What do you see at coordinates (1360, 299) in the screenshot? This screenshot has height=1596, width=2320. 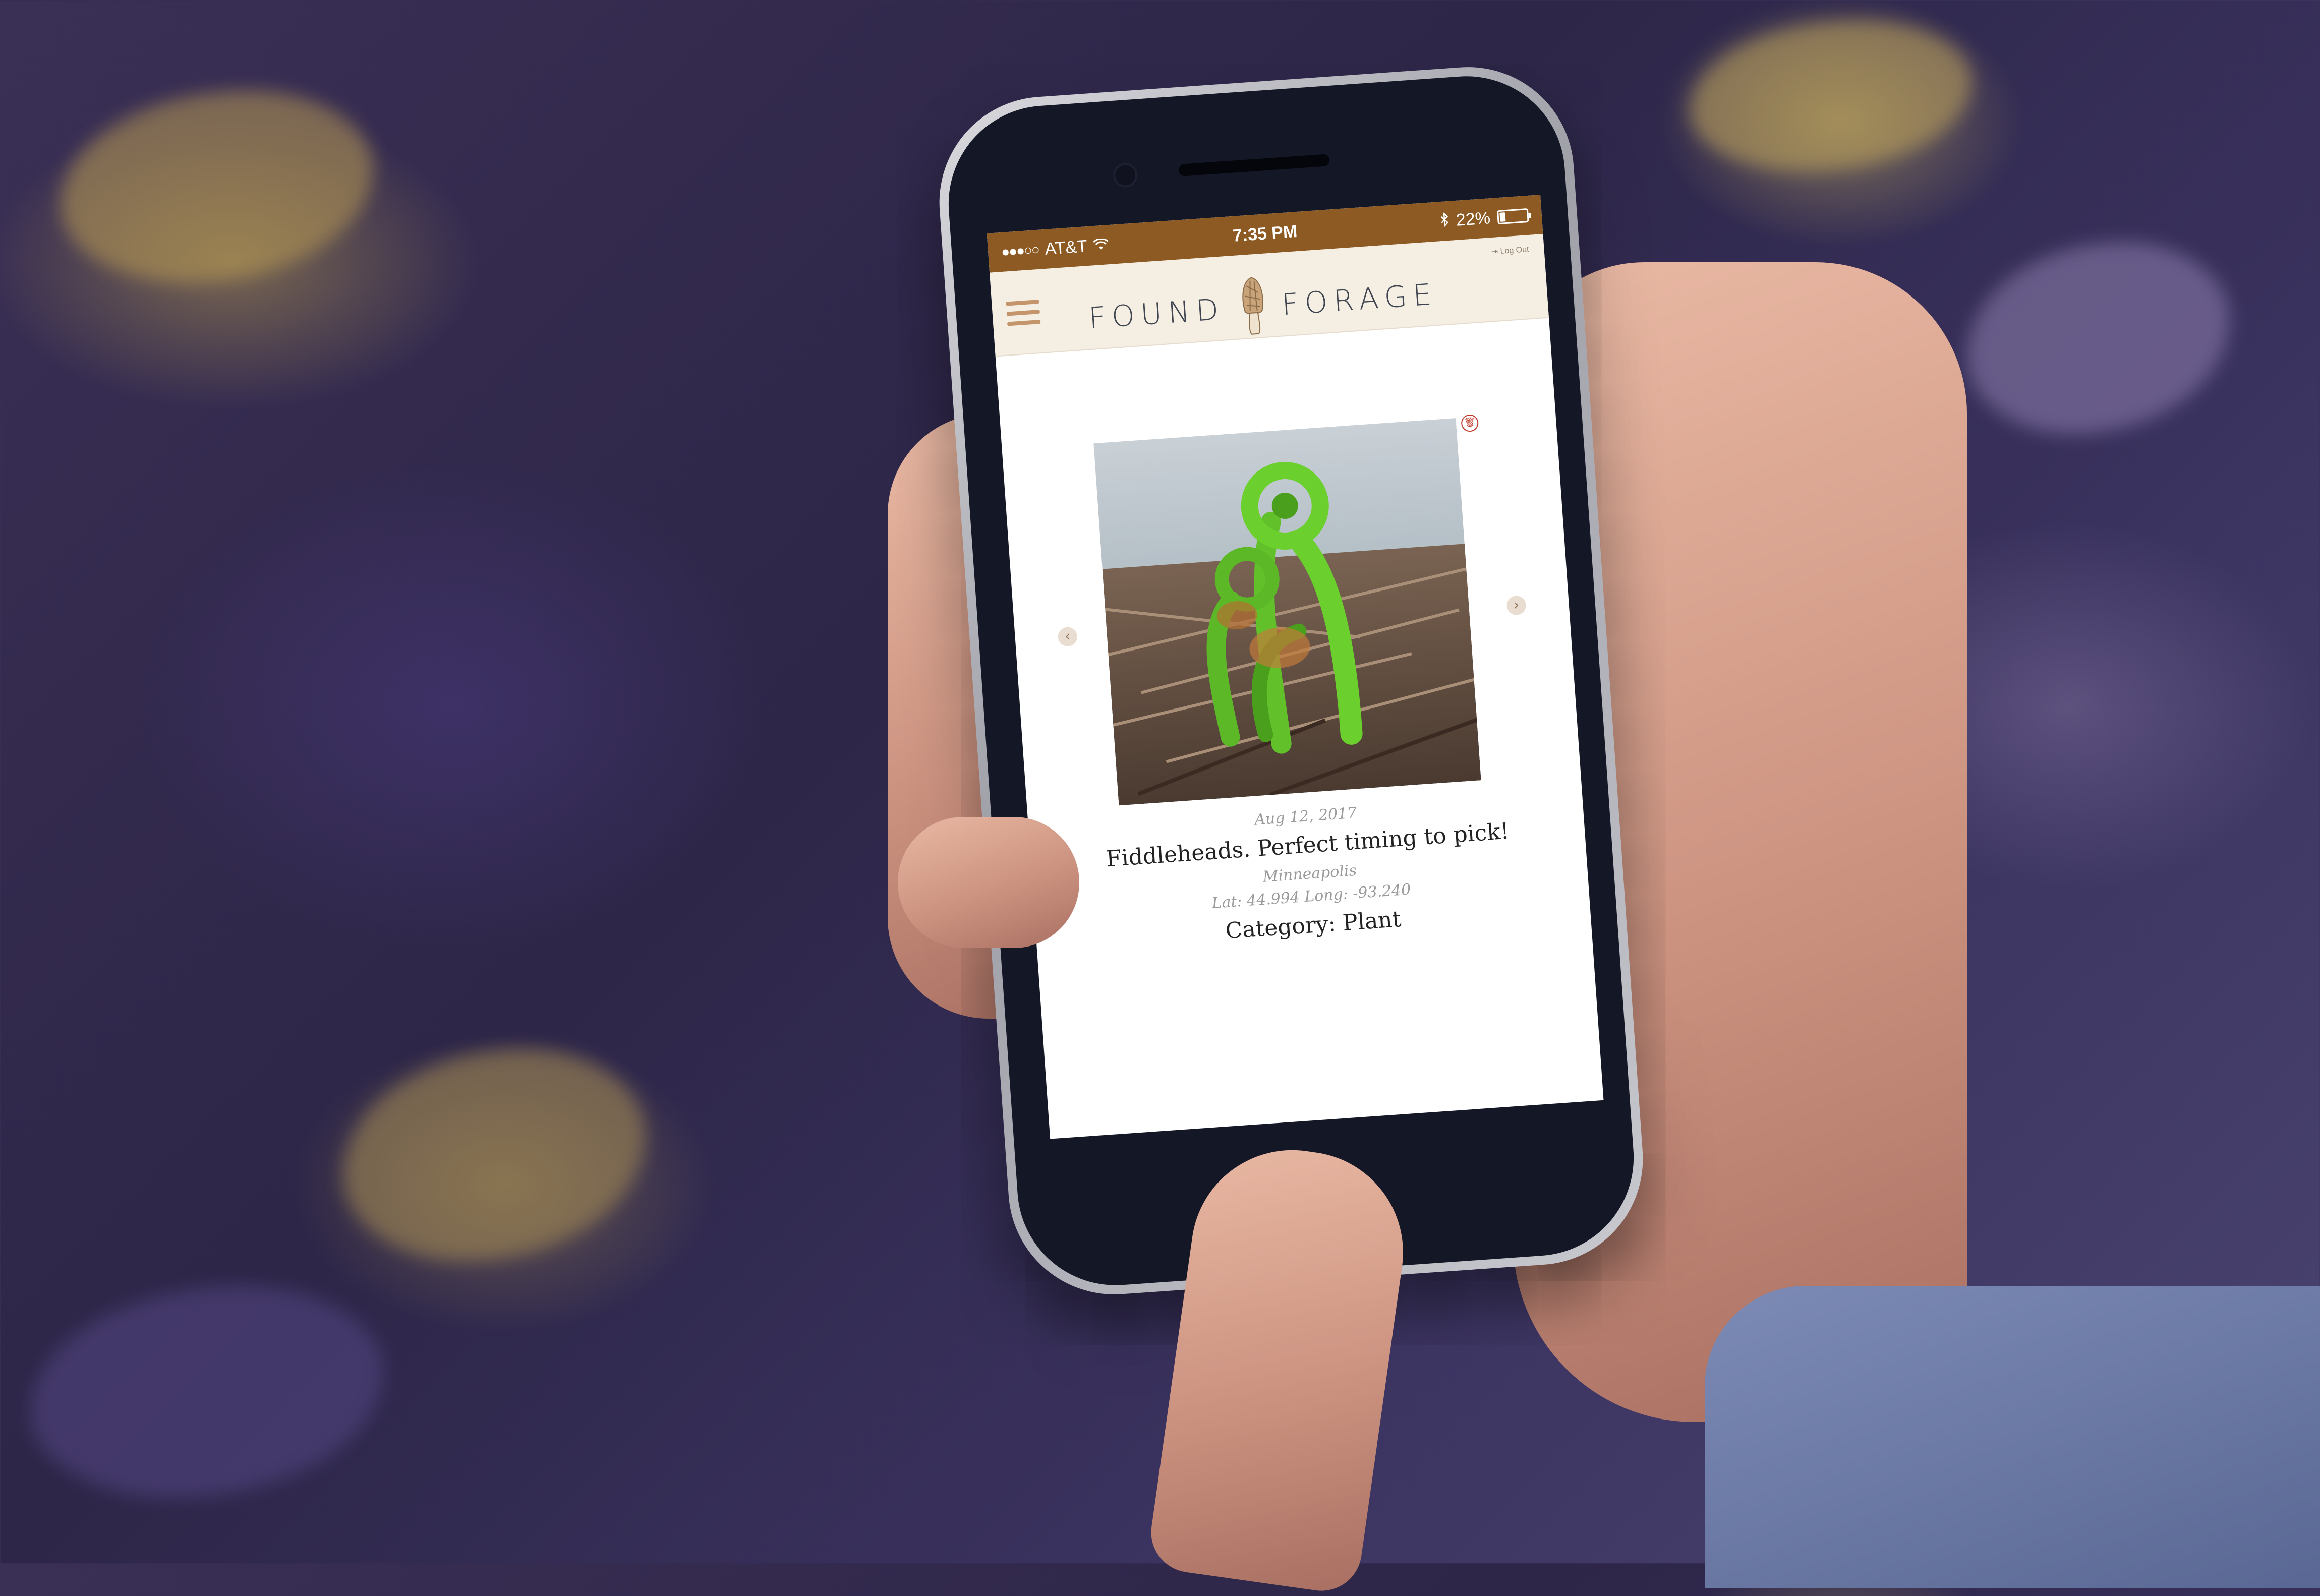 I see `logo-word-forage: FORAGE` at bounding box center [1360, 299].